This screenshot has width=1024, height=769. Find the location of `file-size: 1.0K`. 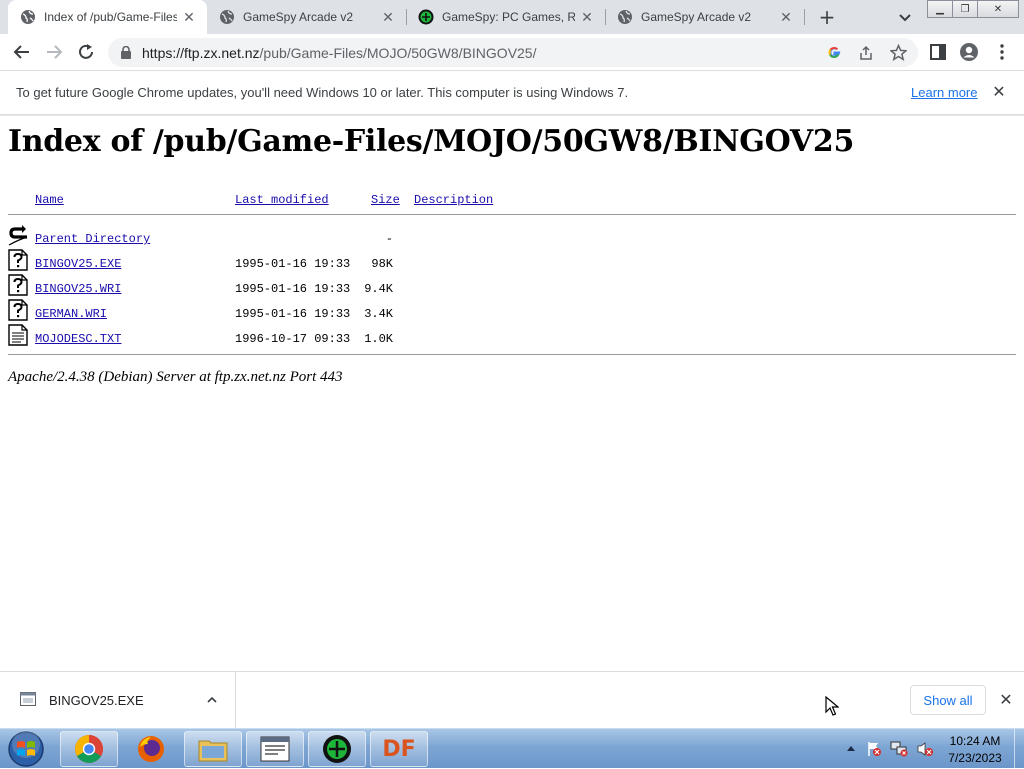

file-size: 1.0K is located at coordinates (378, 339).